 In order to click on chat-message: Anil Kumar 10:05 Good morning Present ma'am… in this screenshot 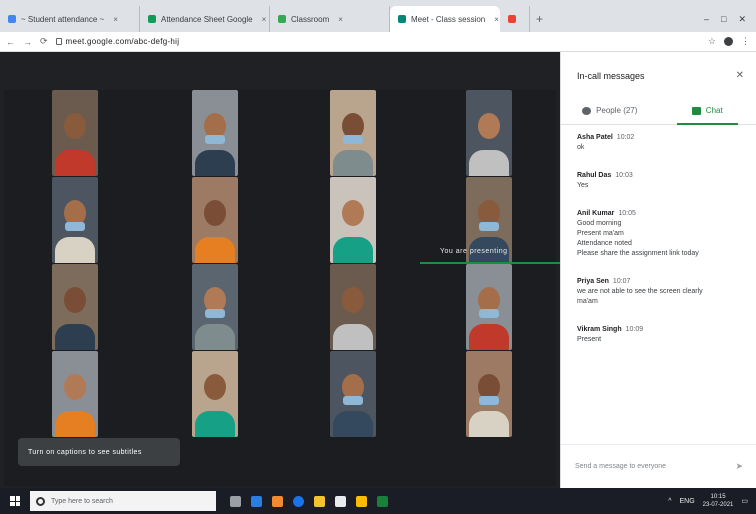, I will do `click(658, 234)`.